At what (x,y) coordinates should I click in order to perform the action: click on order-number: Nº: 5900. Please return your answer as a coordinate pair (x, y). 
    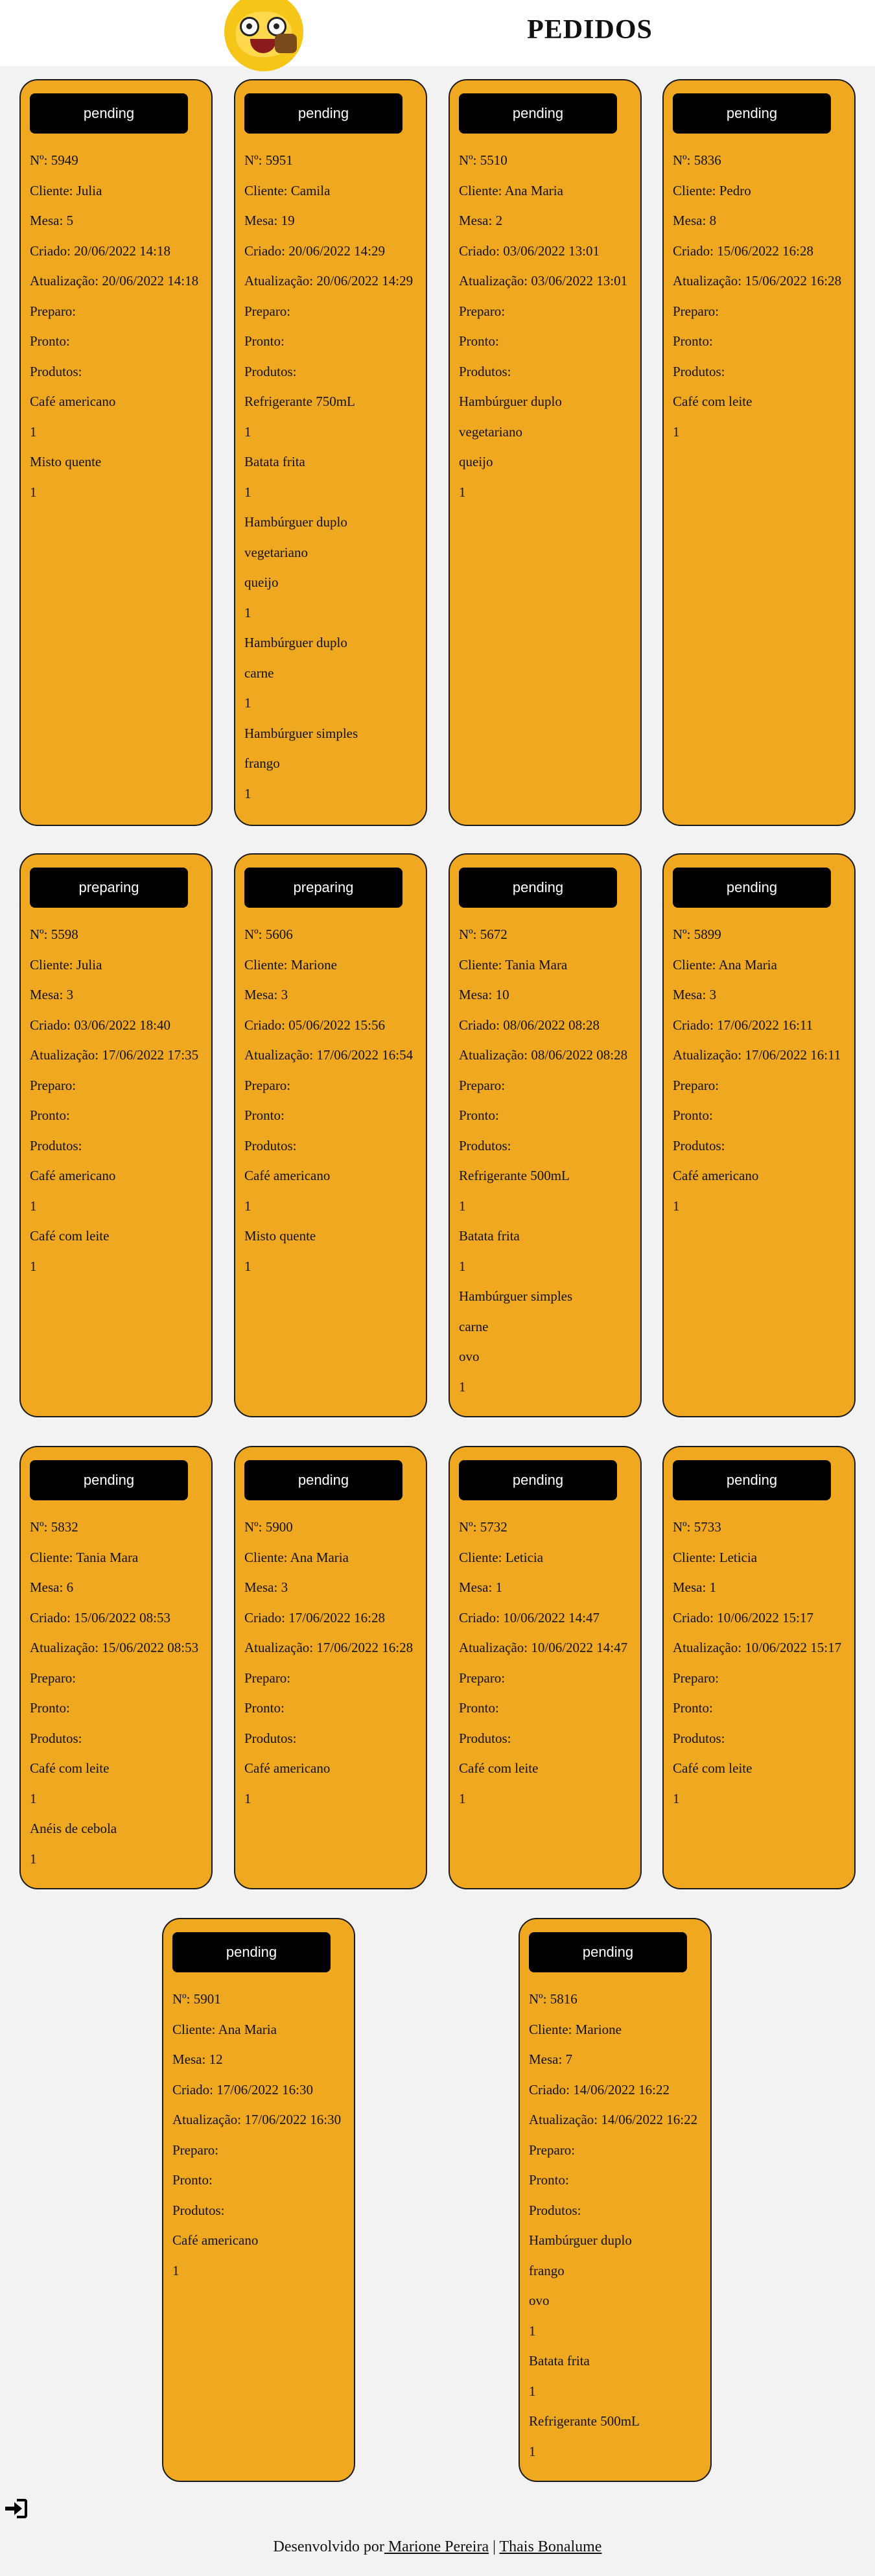
    Looking at the image, I should click on (333, 1527).